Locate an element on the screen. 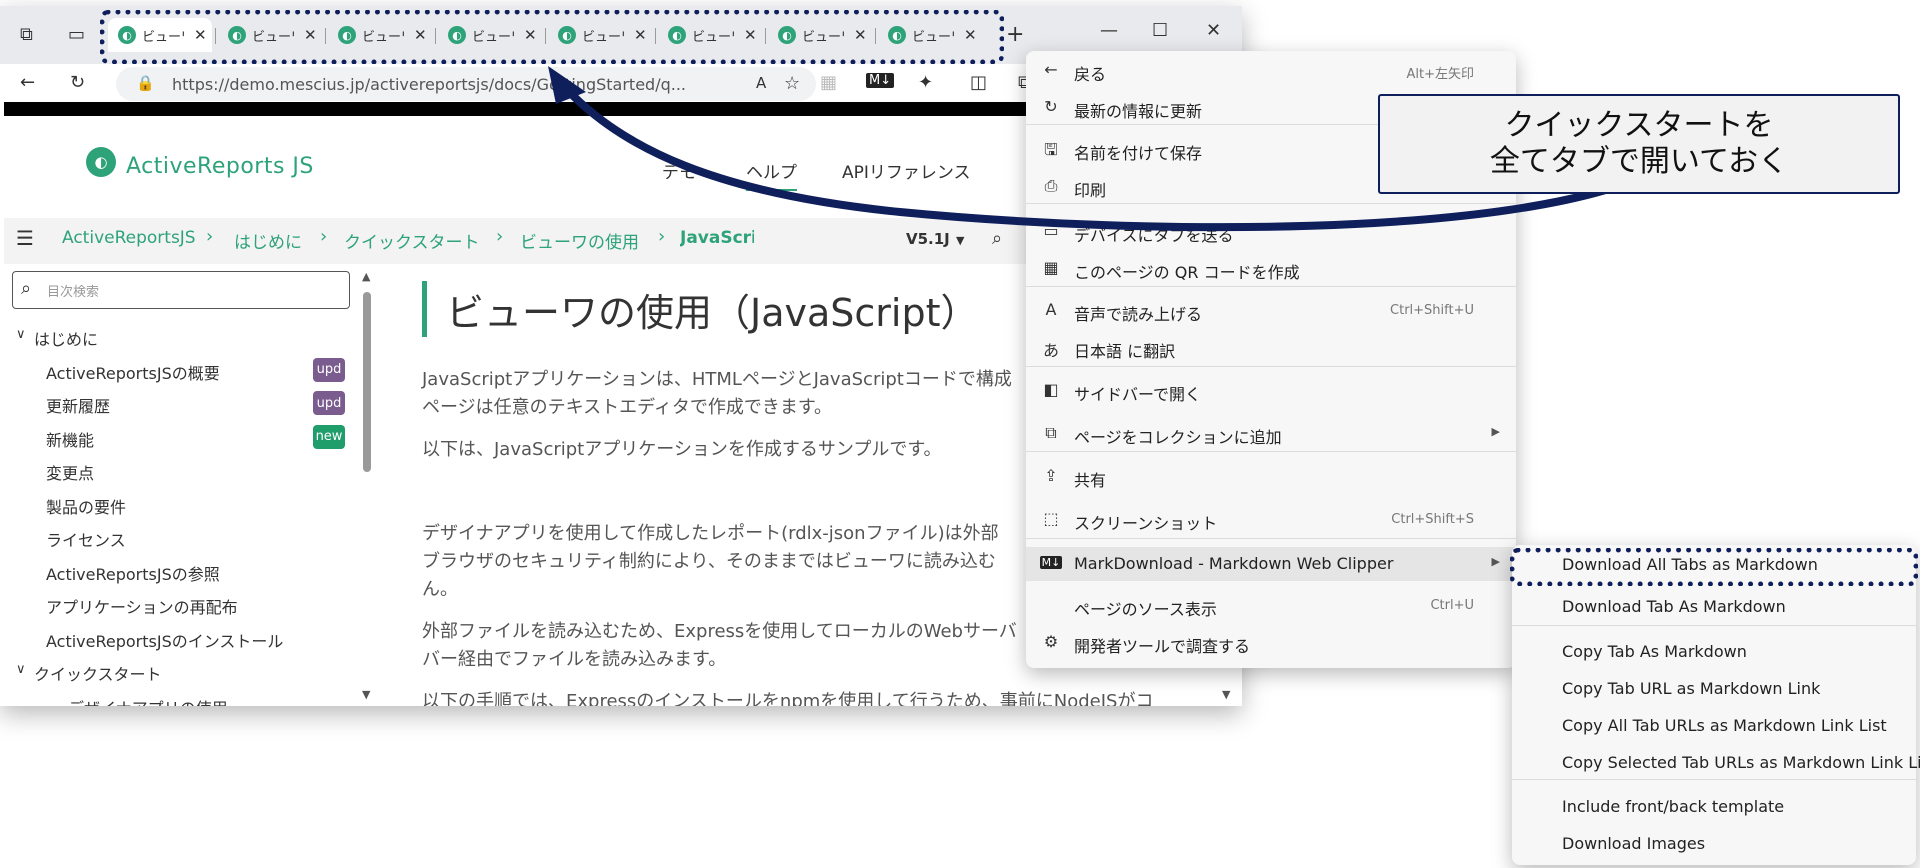 The height and width of the screenshot is (868, 1920). lock-icon: 🔒 is located at coordinates (145, 83).